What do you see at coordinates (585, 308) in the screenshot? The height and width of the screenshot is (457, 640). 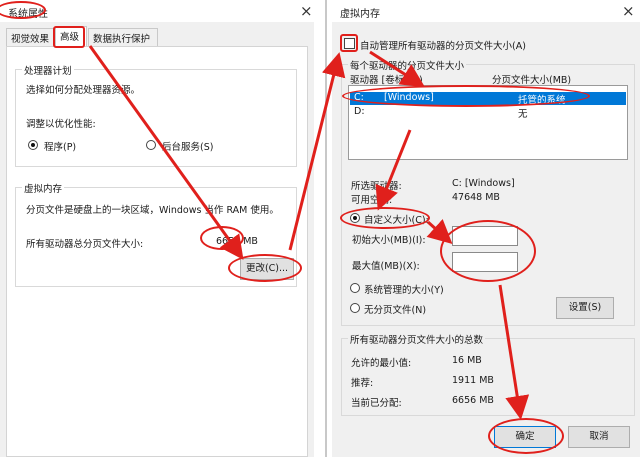 I see `set-button: 设置(S)` at bounding box center [585, 308].